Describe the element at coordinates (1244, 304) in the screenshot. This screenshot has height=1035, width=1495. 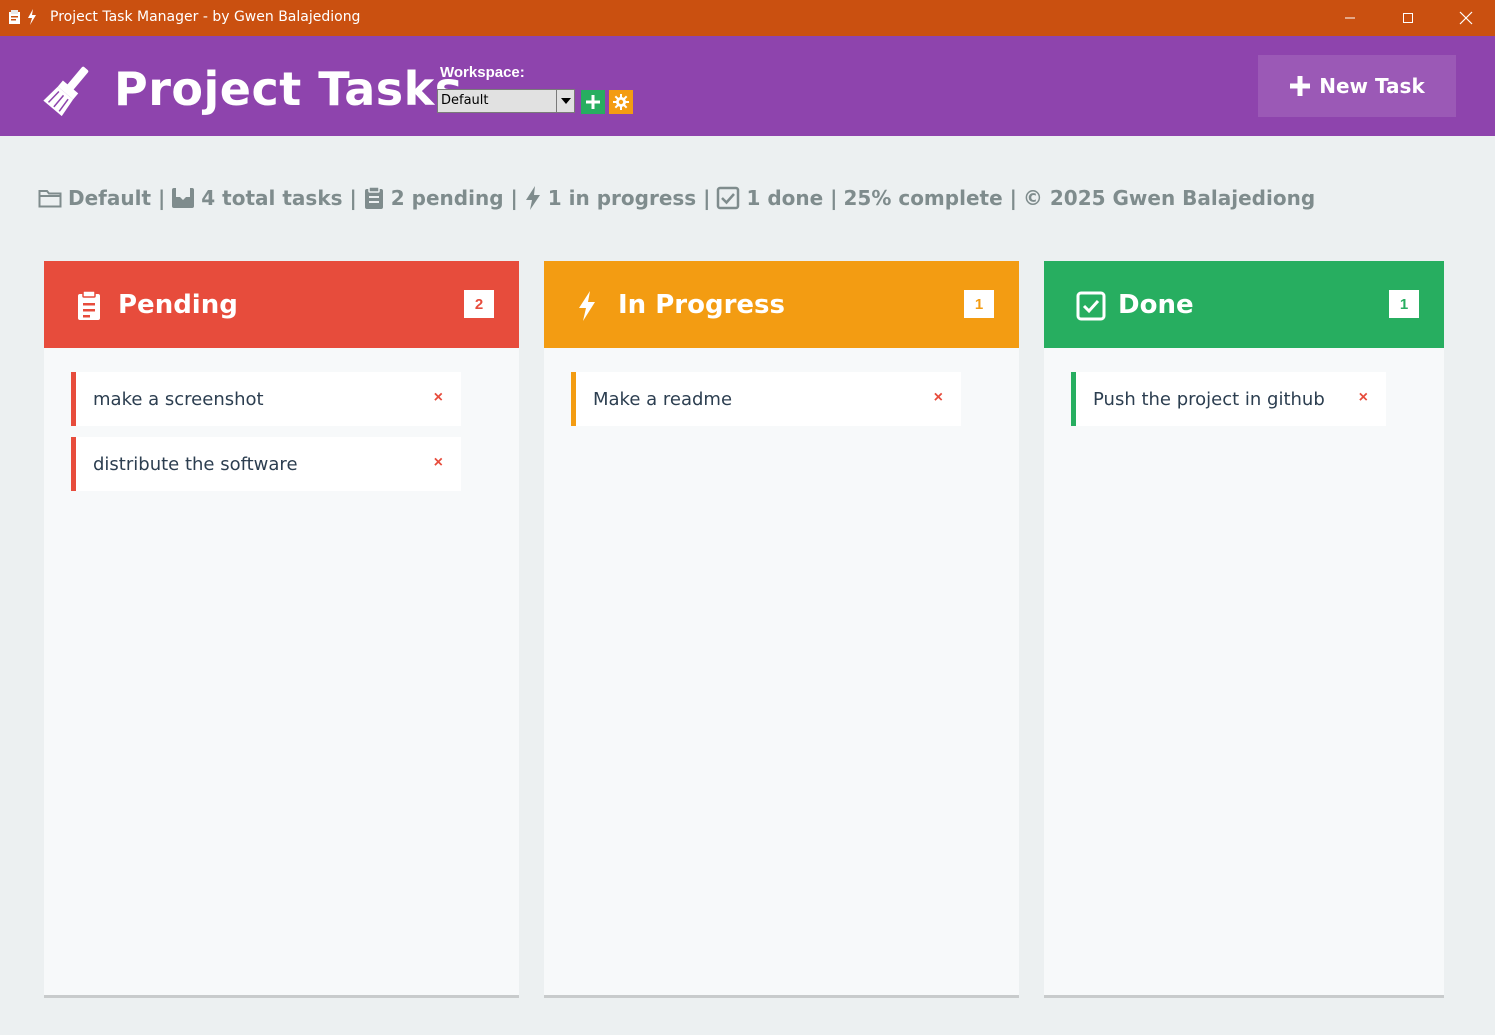
I see `column-header-done: Done 1` at that location.